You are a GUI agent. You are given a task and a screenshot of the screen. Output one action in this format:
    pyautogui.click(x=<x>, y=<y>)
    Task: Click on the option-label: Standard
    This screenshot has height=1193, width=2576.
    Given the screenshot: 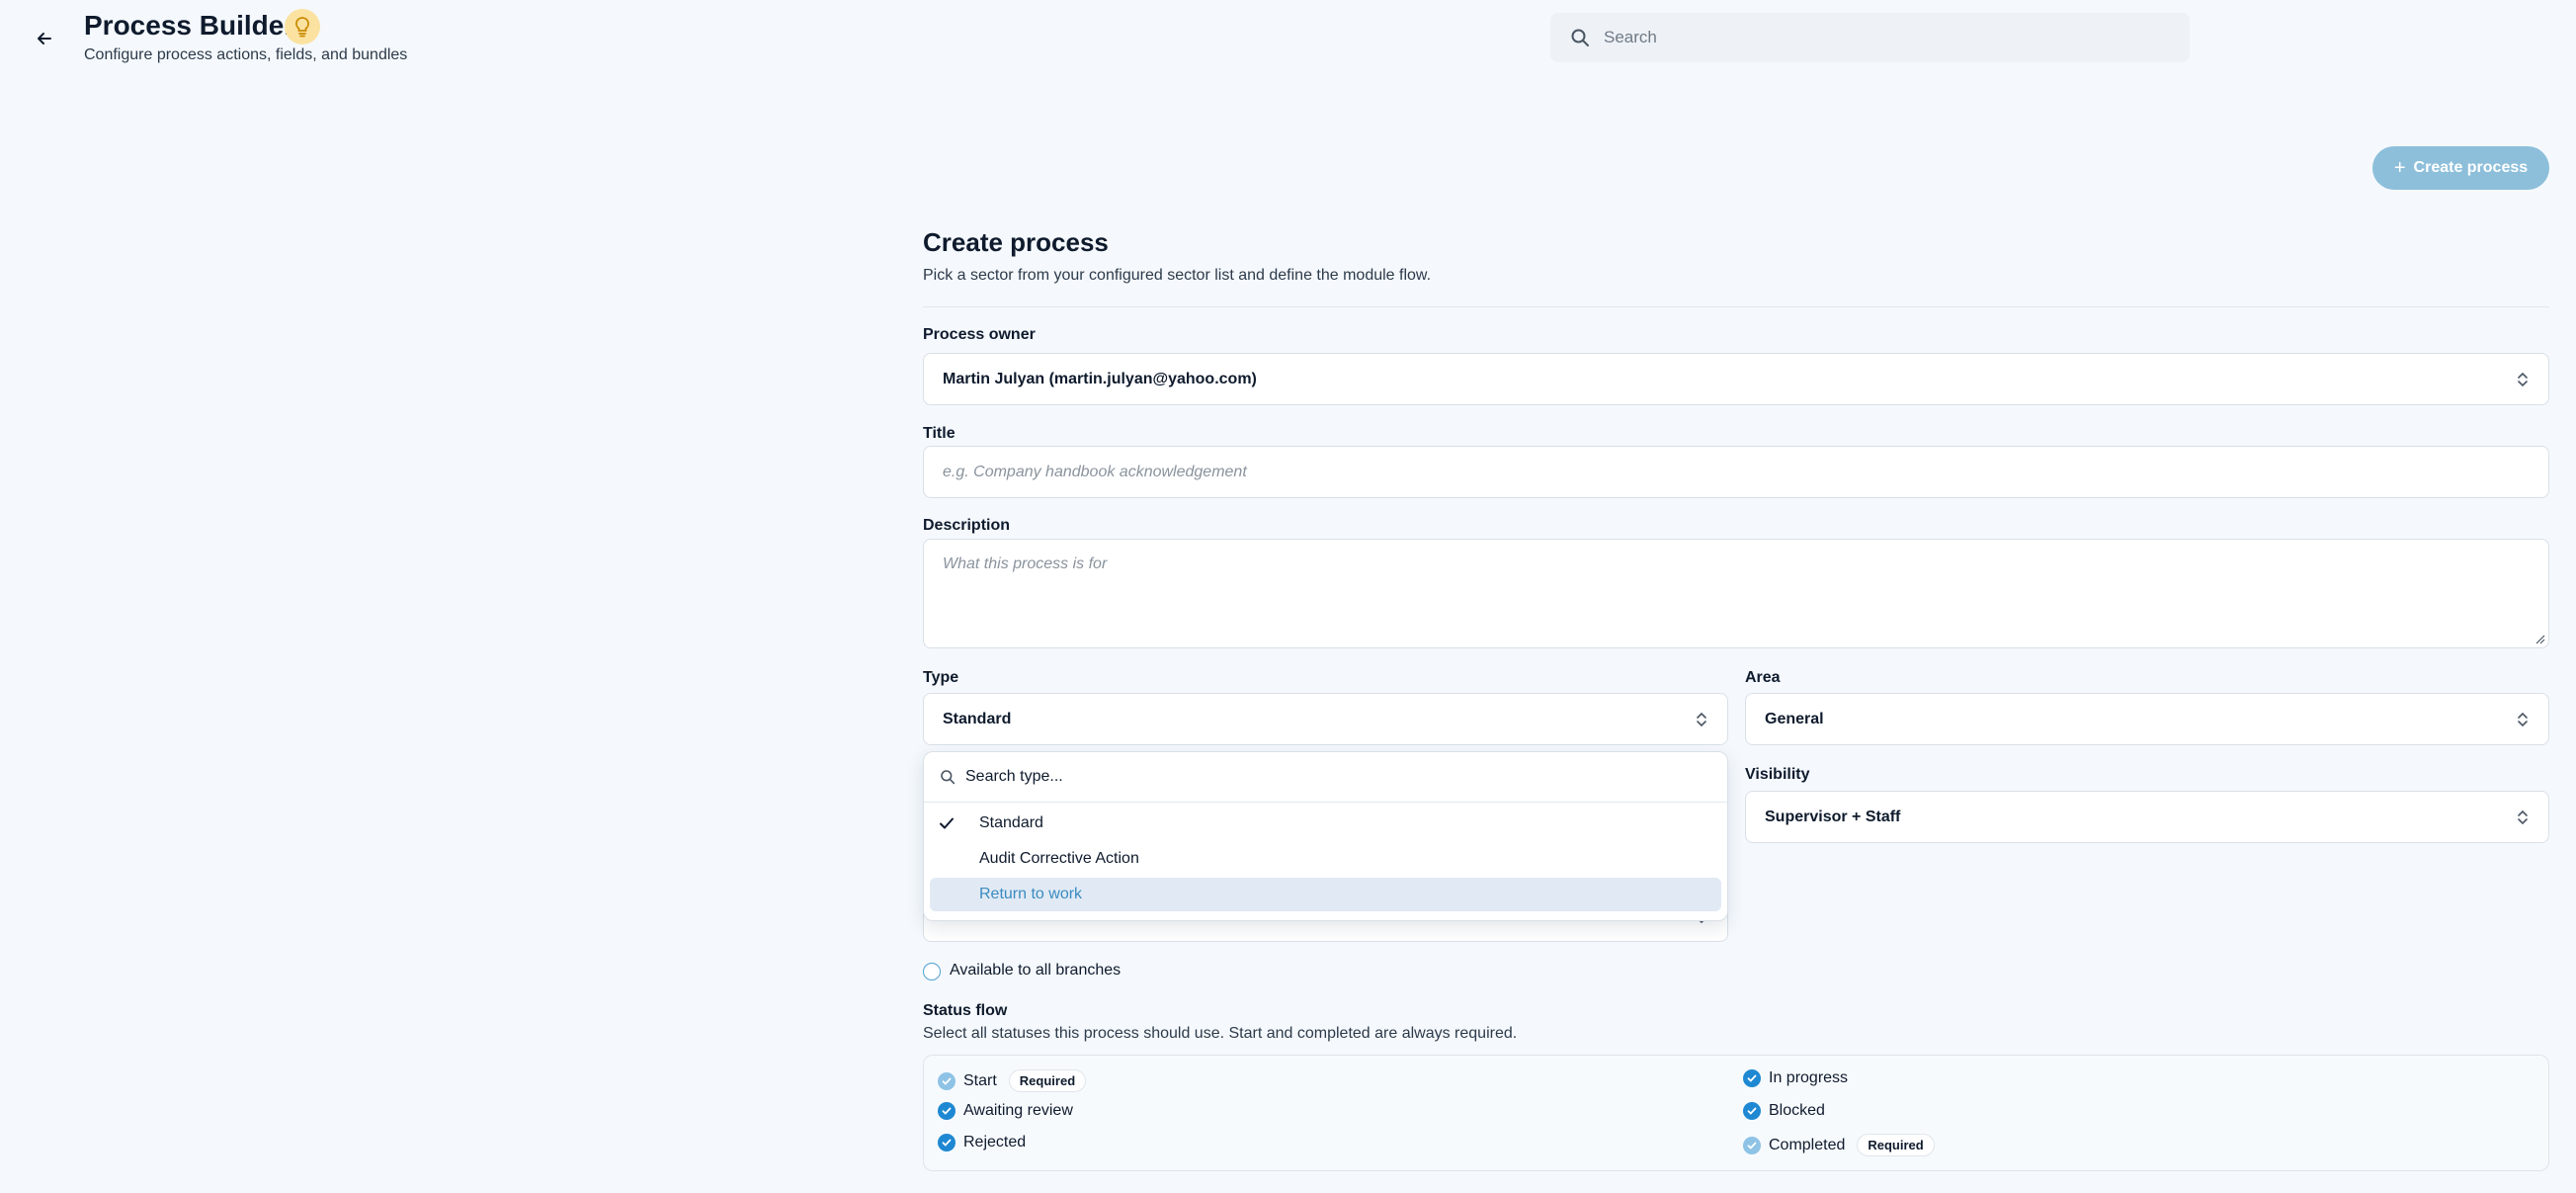 What is the action you would take?
    pyautogui.click(x=1011, y=822)
    